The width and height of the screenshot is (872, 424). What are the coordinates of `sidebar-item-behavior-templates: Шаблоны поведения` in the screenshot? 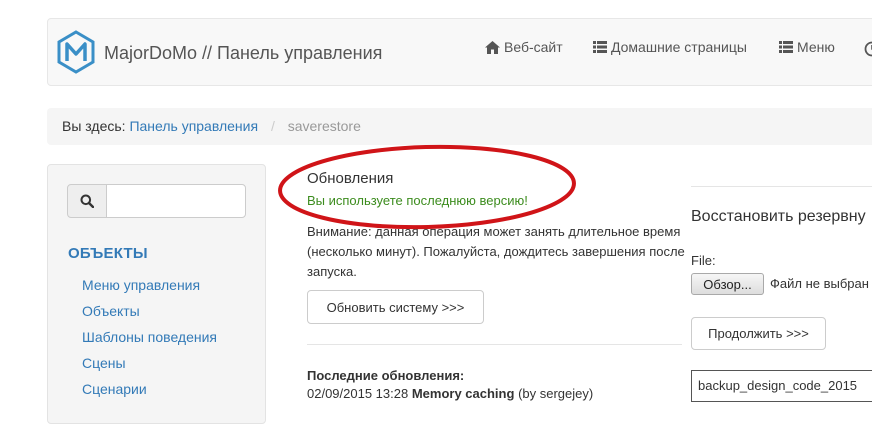 It's located at (149, 342).